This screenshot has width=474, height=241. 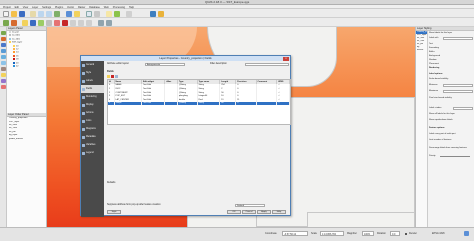 What do you see at coordinates (81, 22) in the screenshot?
I see `copy-icon` at bounding box center [81, 22].